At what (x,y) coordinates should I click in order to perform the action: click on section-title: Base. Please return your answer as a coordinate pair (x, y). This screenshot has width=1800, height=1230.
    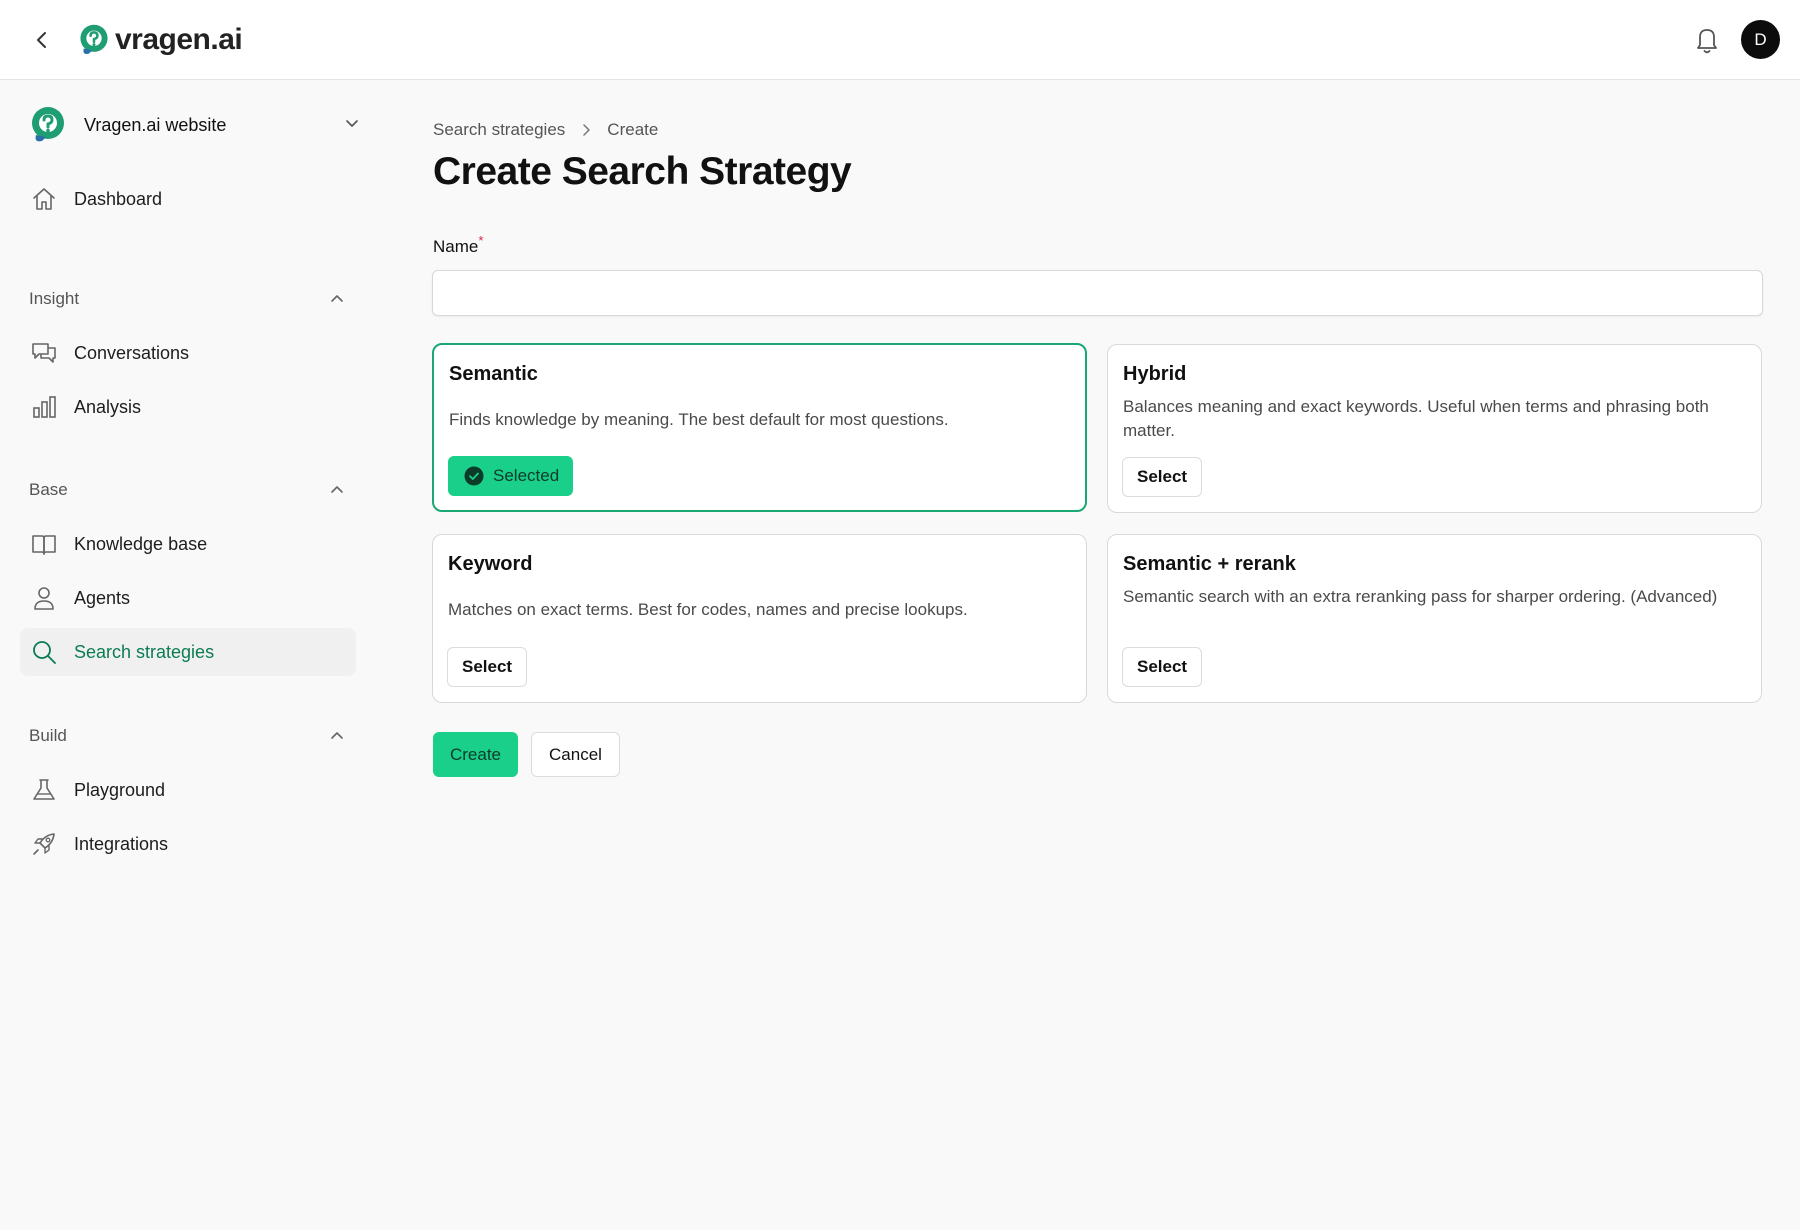
    Looking at the image, I should click on (48, 489).